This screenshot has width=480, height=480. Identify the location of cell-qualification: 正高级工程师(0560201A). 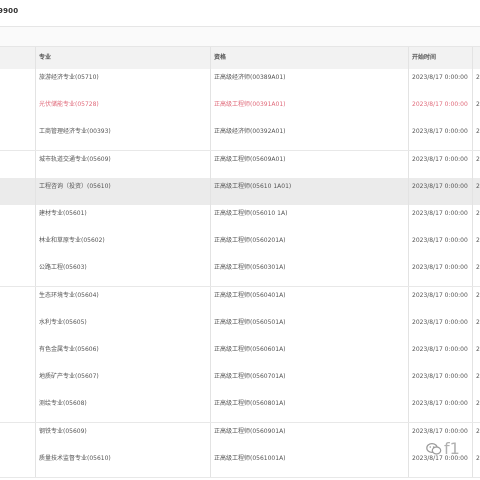
(250, 241).